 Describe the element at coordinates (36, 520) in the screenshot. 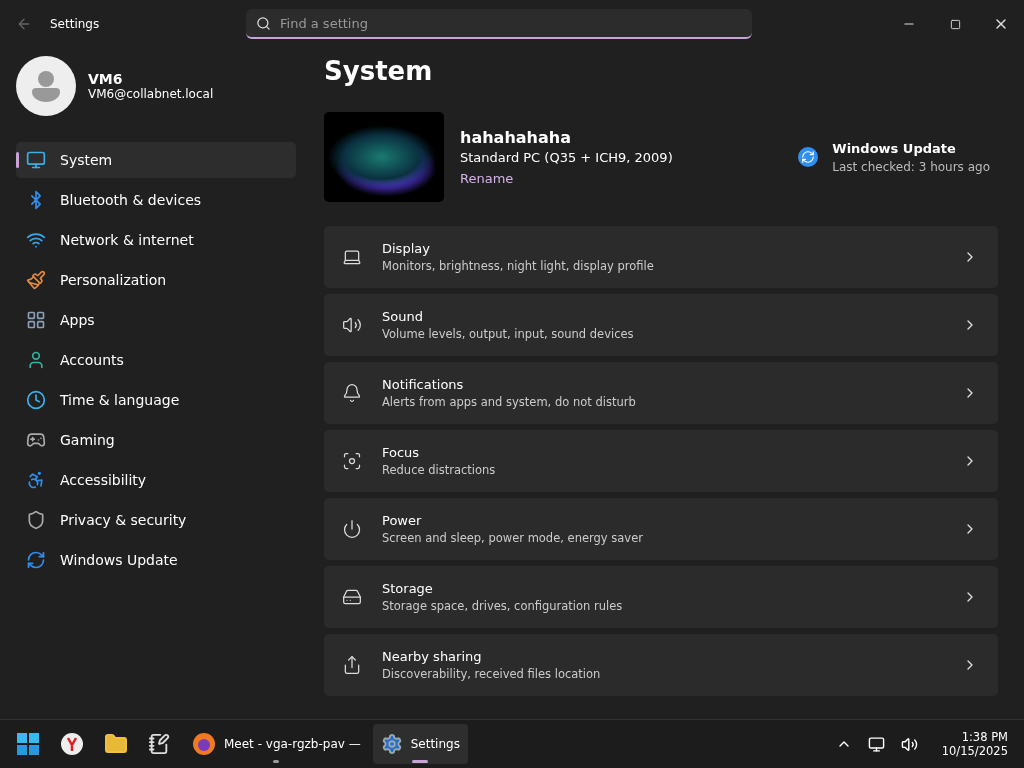

I see `shield-icon` at that location.